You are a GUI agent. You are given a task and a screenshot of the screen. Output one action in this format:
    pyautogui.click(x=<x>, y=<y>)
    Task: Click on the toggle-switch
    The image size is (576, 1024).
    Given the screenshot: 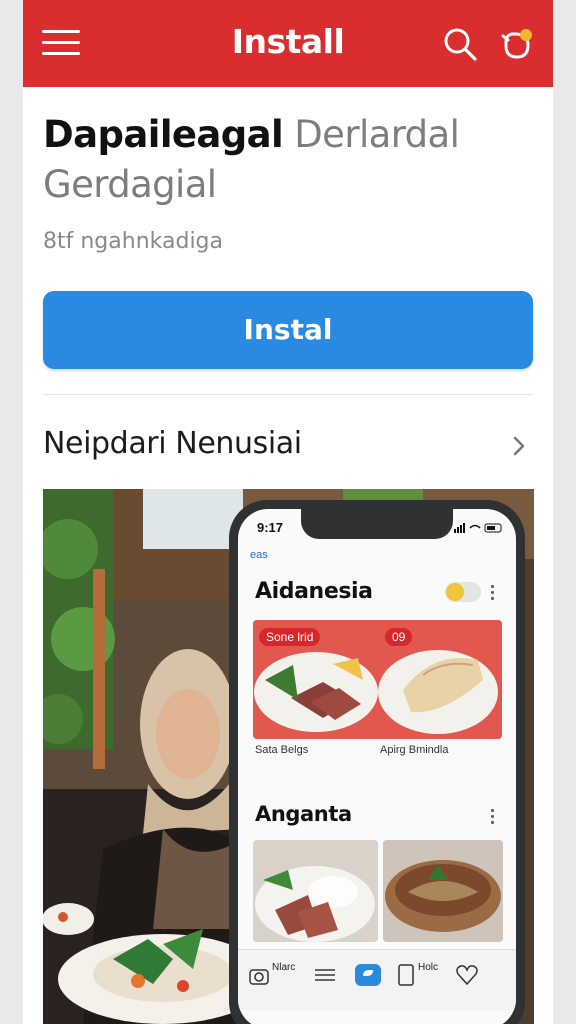 What is the action you would take?
    pyautogui.click(x=463, y=592)
    